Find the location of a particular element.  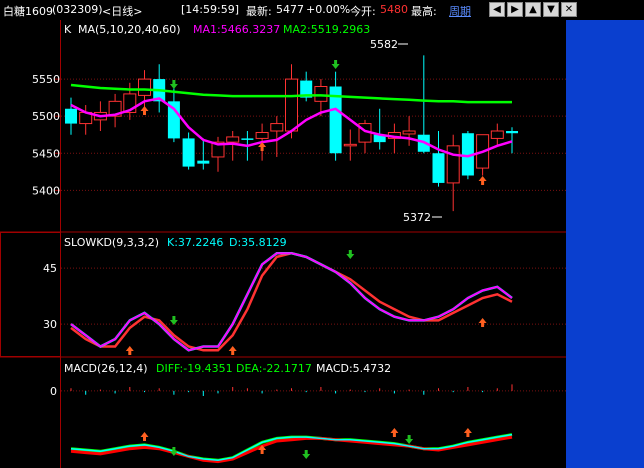

latest-label: 最新: is located at coordinates (259, 11).